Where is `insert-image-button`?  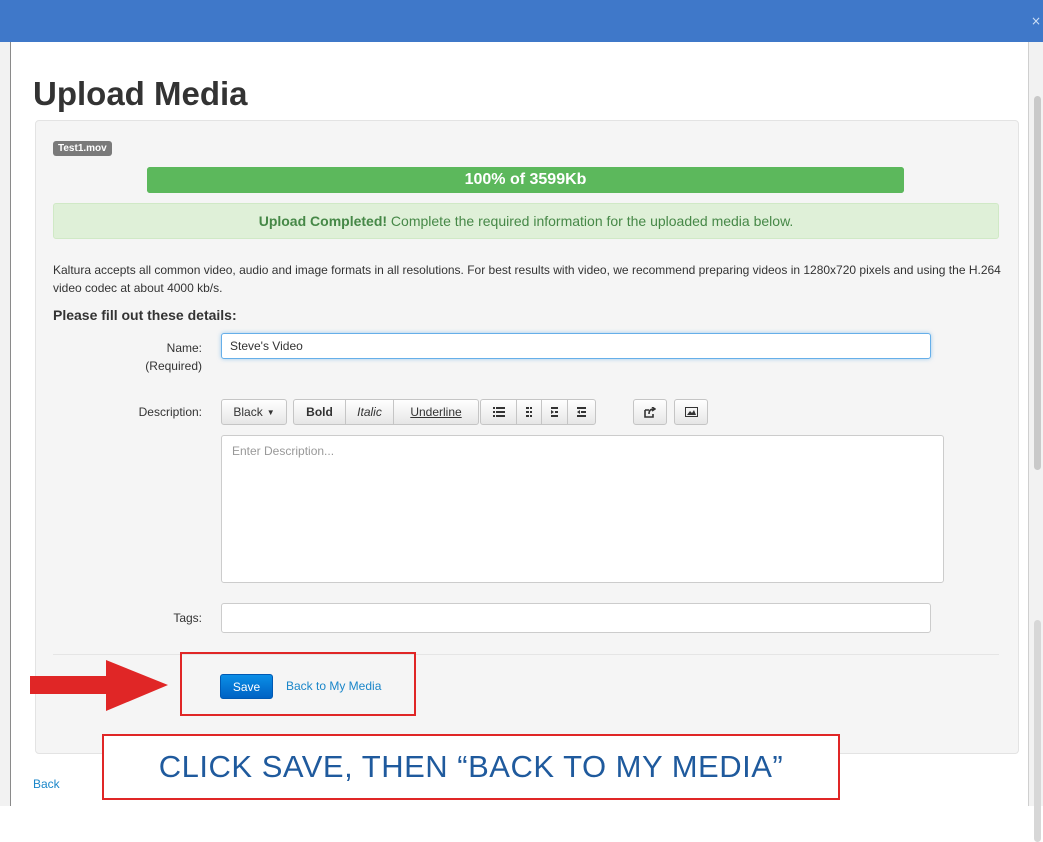 insert-image-button is located at coordinates (691, 412).